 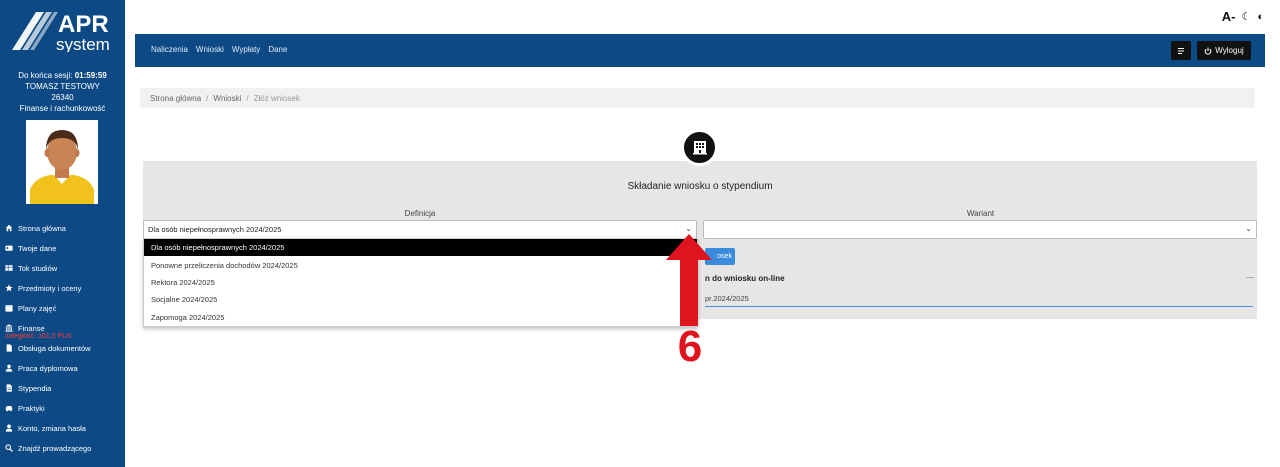 What do you see at coordinates (48, 368) in the screenshot?
I see `sidebar-item-label: Praca dyplomowa` at bounding box center [48, 368].